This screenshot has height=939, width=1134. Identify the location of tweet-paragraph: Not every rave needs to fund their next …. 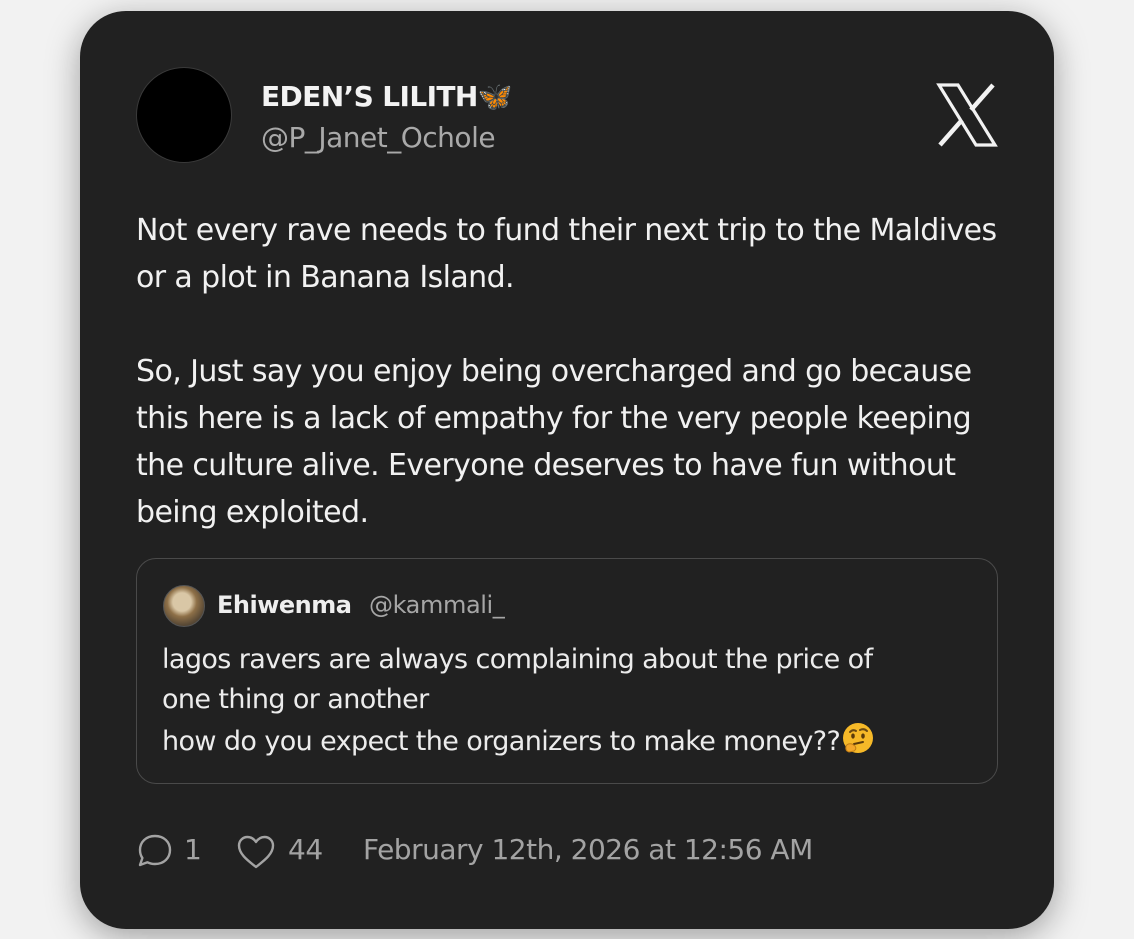
(566, 254).